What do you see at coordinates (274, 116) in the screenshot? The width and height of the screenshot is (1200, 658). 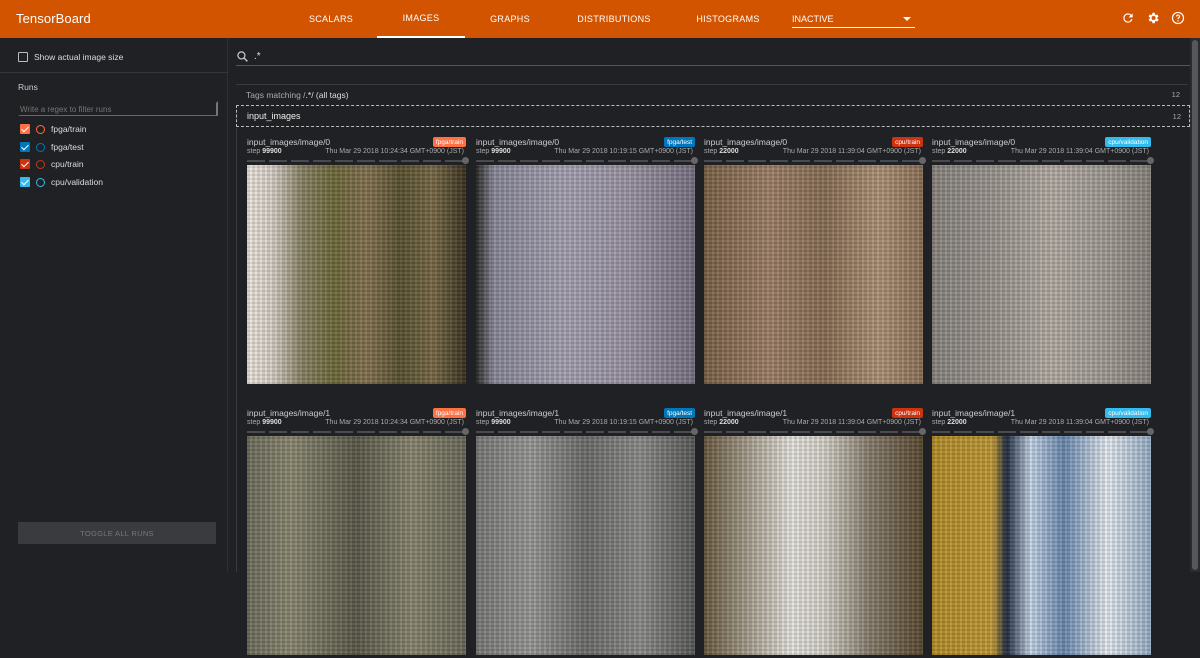 I see `group-name: input_images` at bounding box center [274, 116].